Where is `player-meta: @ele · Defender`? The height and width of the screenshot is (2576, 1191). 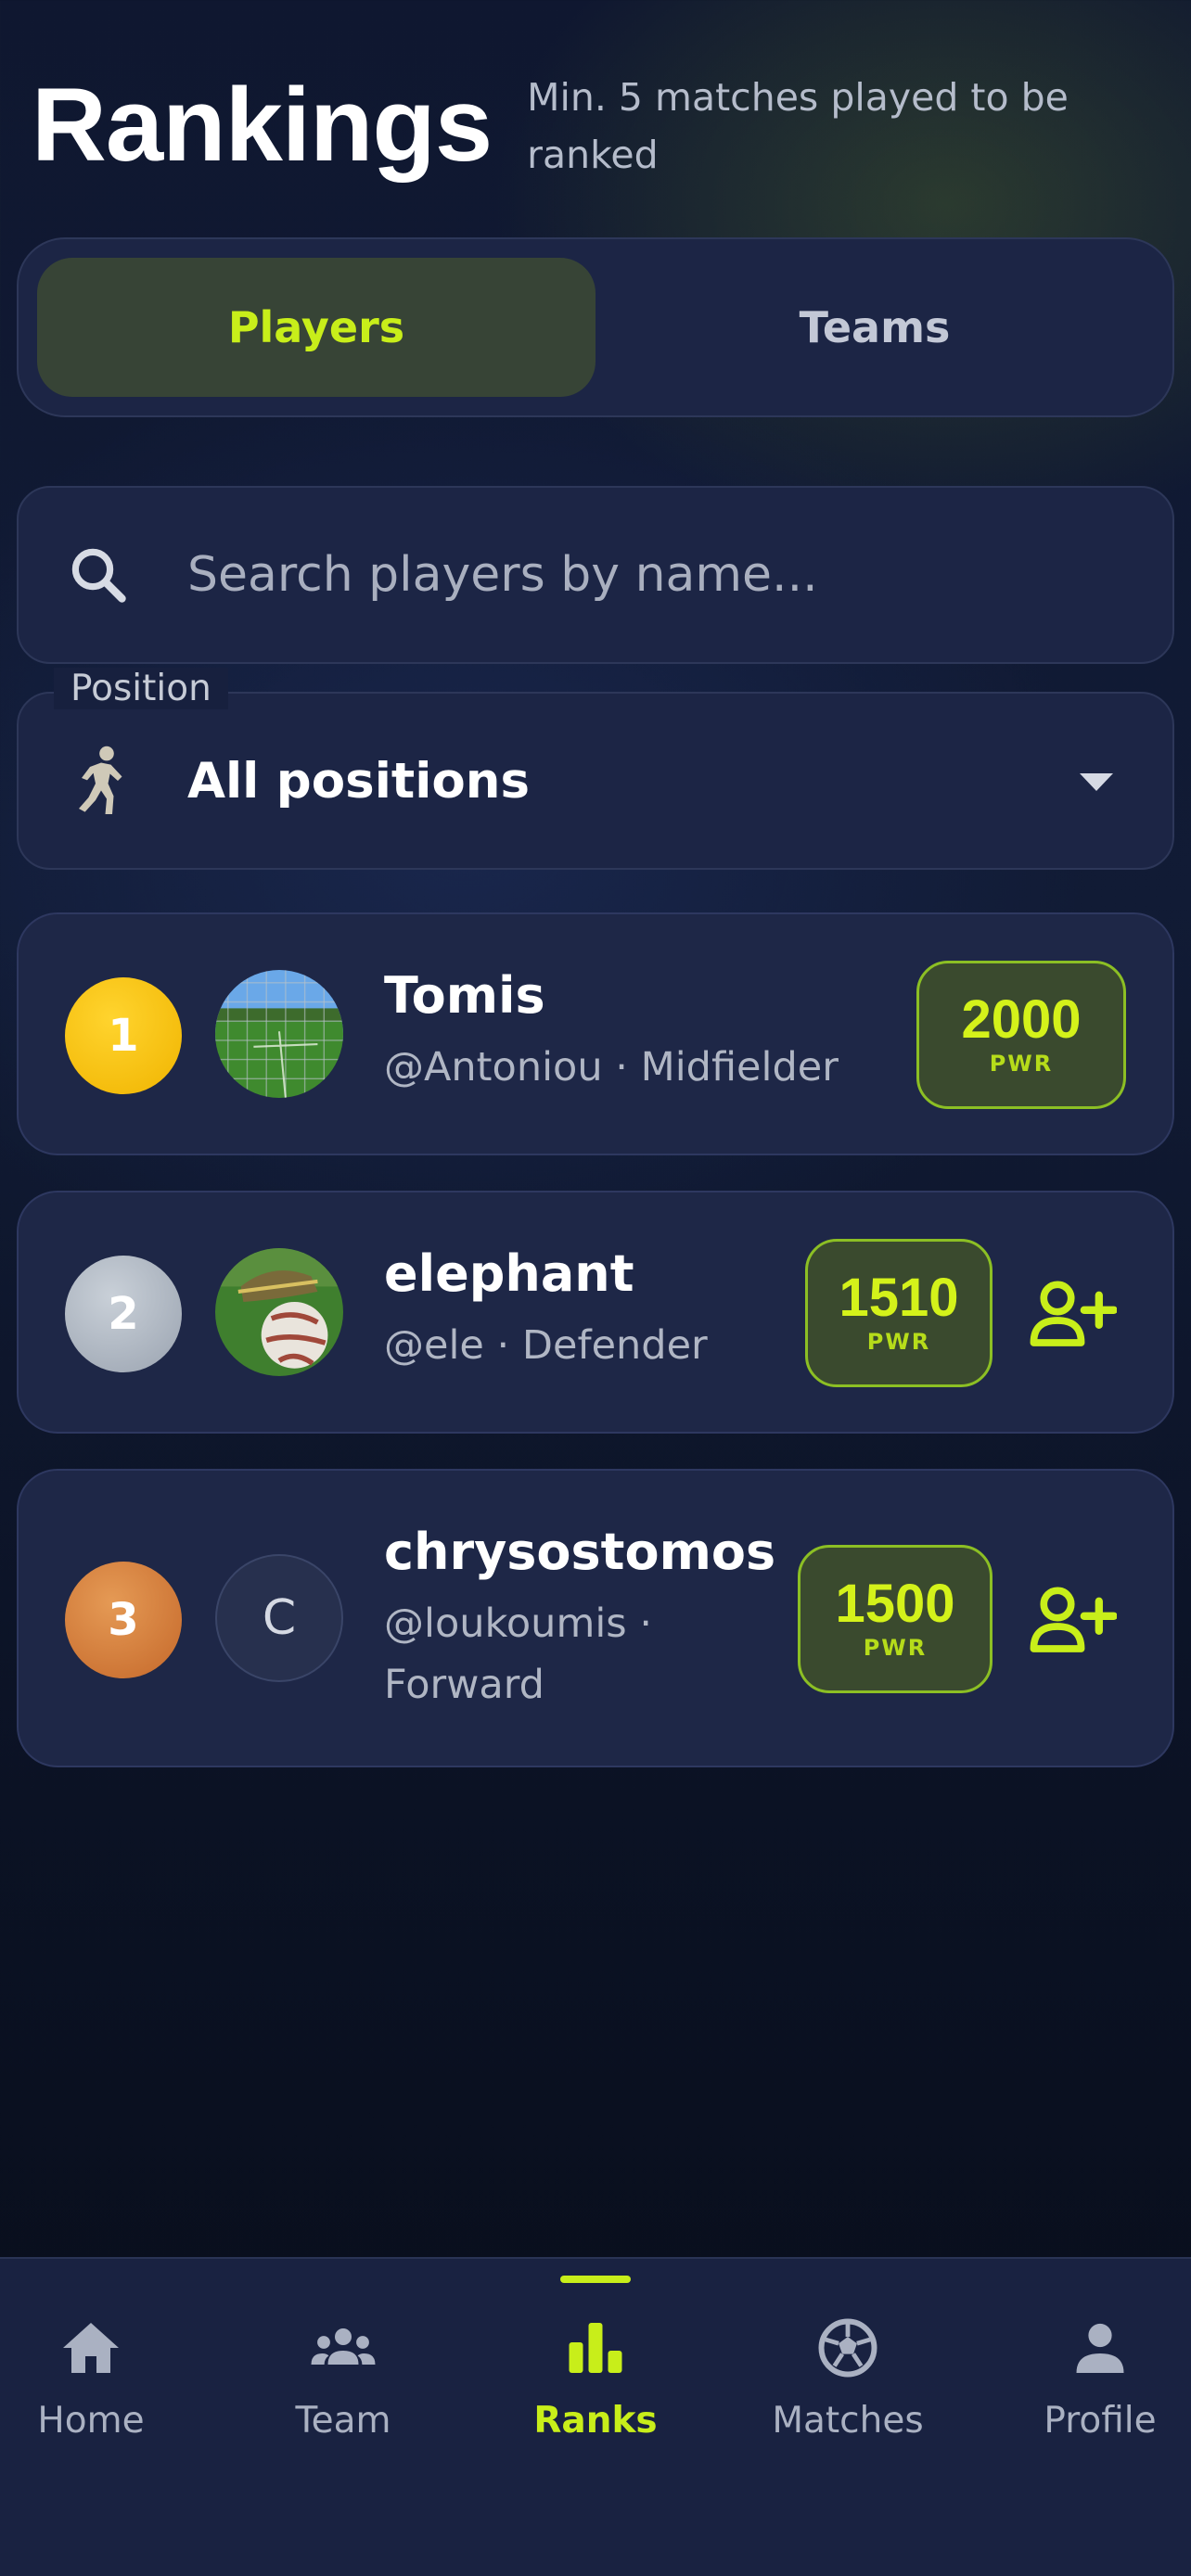 player-meta: @ele · Defender is located at coordinates (597, 1345).